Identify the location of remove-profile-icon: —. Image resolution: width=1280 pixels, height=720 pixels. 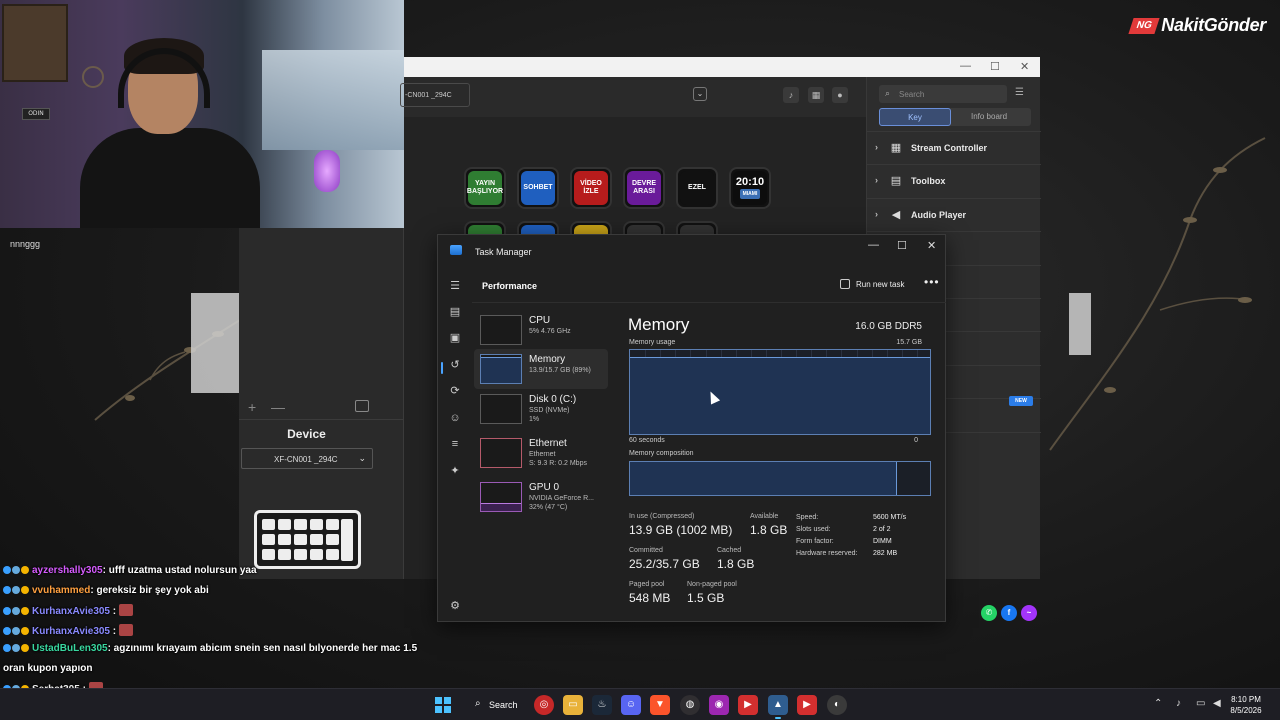
(278, 407).